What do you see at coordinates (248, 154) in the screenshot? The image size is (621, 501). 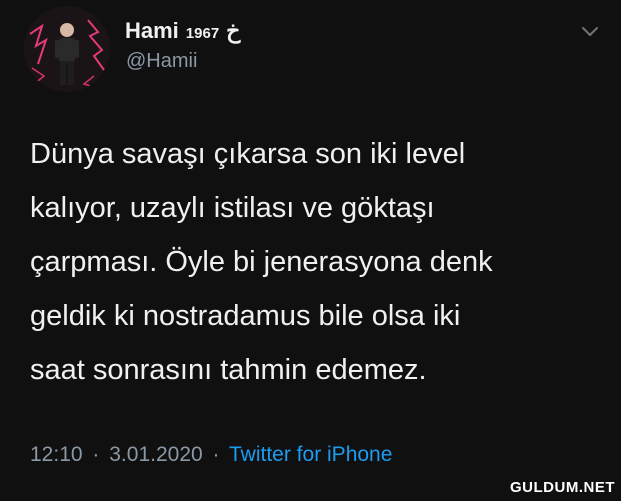 I see `tweet-text-line: Dünya savaşı çıkarsa son iki level` at bounding box center [248, 154].